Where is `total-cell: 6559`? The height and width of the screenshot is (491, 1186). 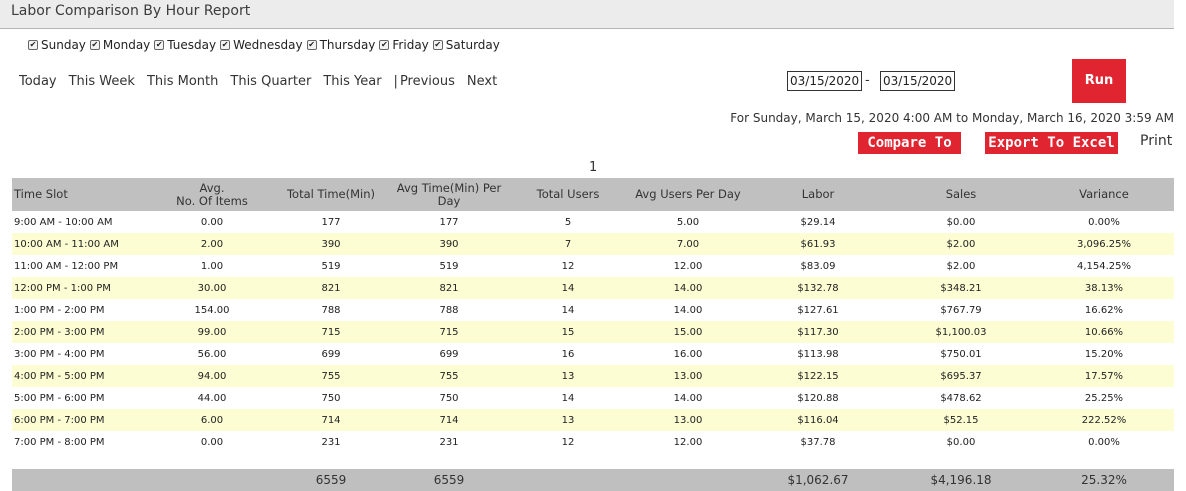 total-cell: 6559 is located at coordinates (449, 480).